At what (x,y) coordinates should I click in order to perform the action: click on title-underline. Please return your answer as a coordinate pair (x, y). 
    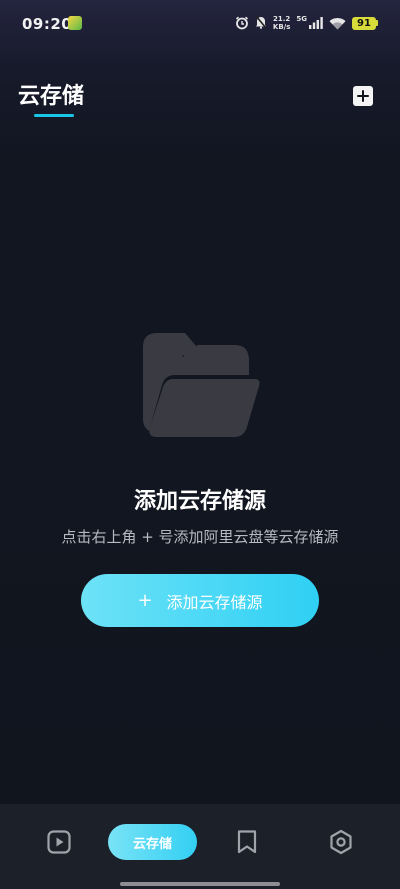
    Looking at the image, I should click on (54, 115).